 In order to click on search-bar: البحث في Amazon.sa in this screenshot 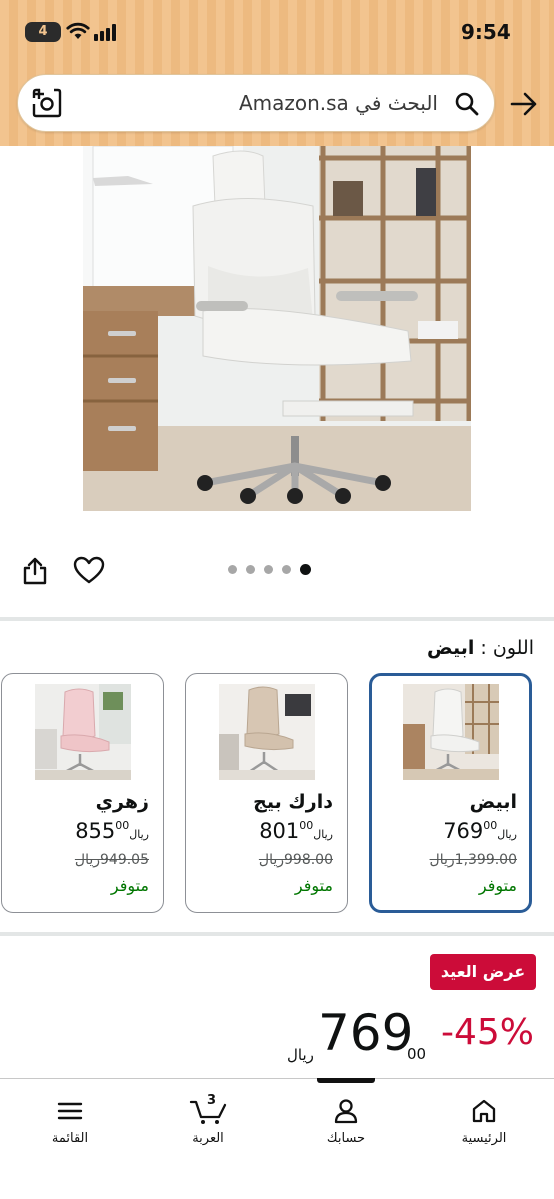, I will do `click(256, 103)`.